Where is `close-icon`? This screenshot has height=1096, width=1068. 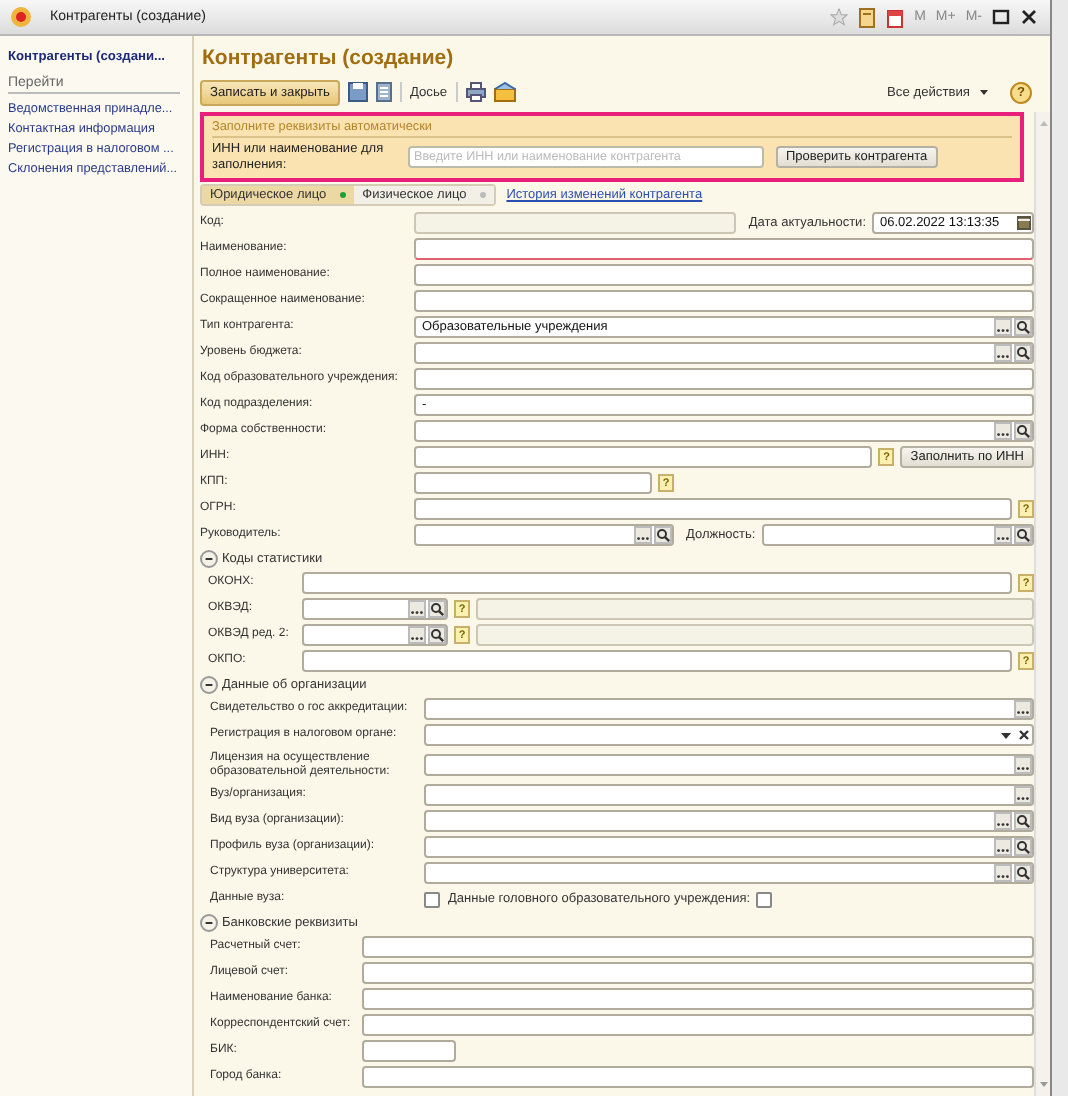
close-icon is located at coordinates (1029, 17).